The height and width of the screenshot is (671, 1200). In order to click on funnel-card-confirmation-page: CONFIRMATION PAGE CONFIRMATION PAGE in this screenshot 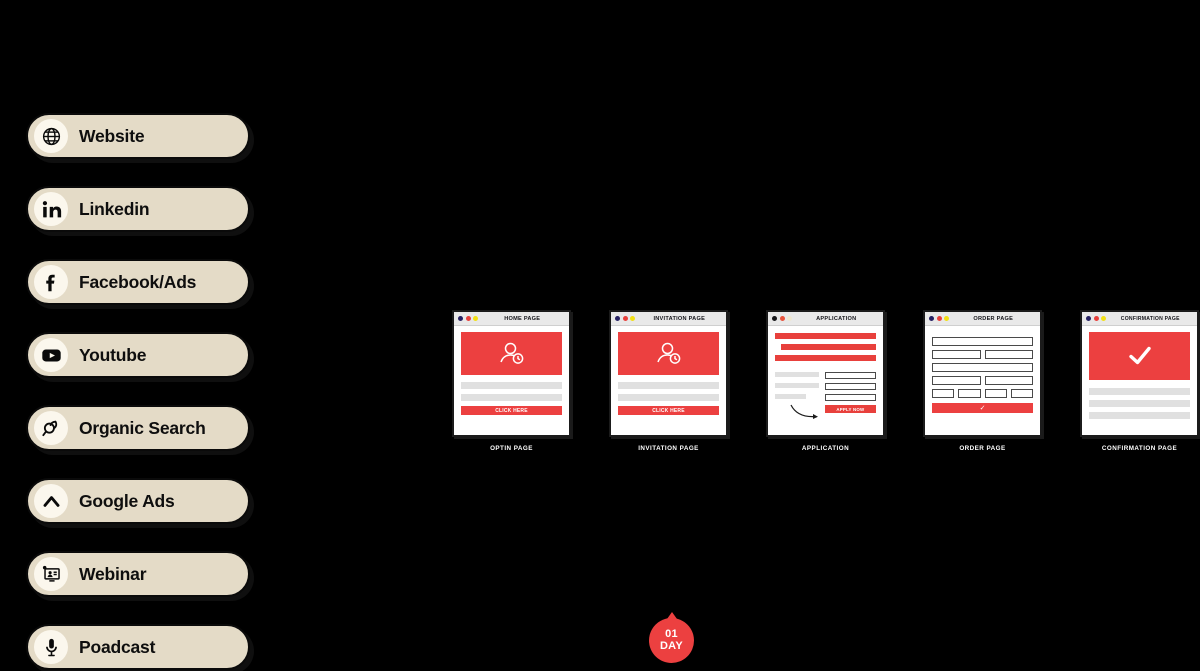, I will do `click(1139, 381)`.